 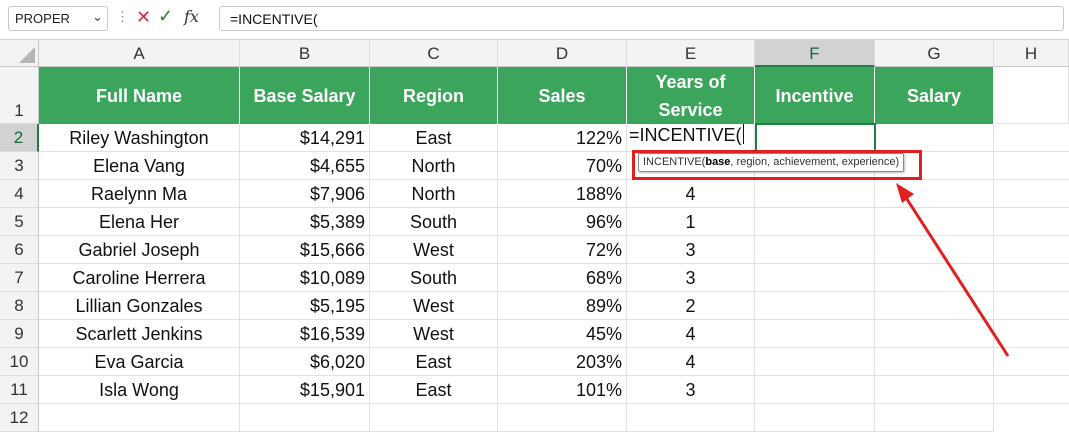 I want to click on arrow-line, so click(x=955, y=274).